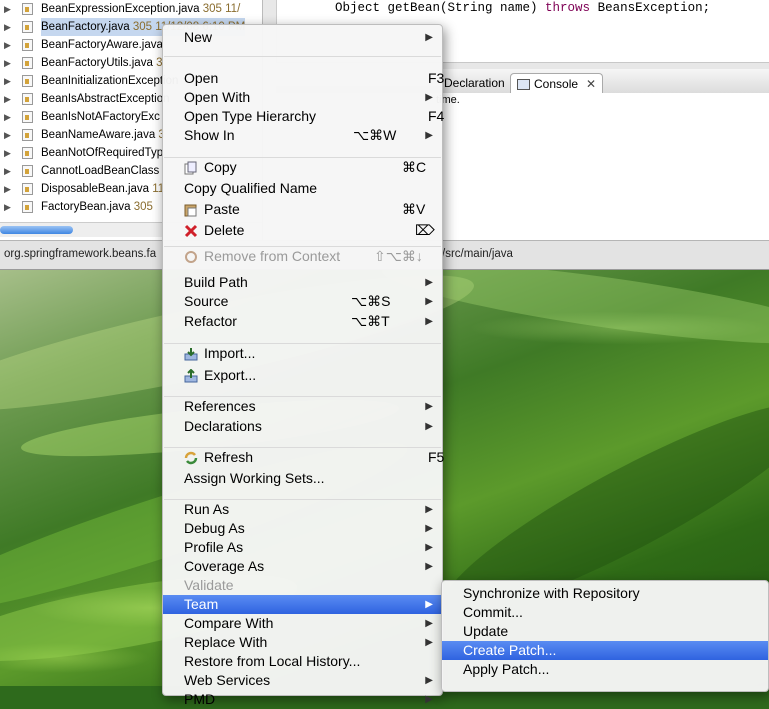 The width and height of the screenshot is (769, 709). Describe the element at coordinates (191, 354) in the screenshot. I see `import-icon` at that location.